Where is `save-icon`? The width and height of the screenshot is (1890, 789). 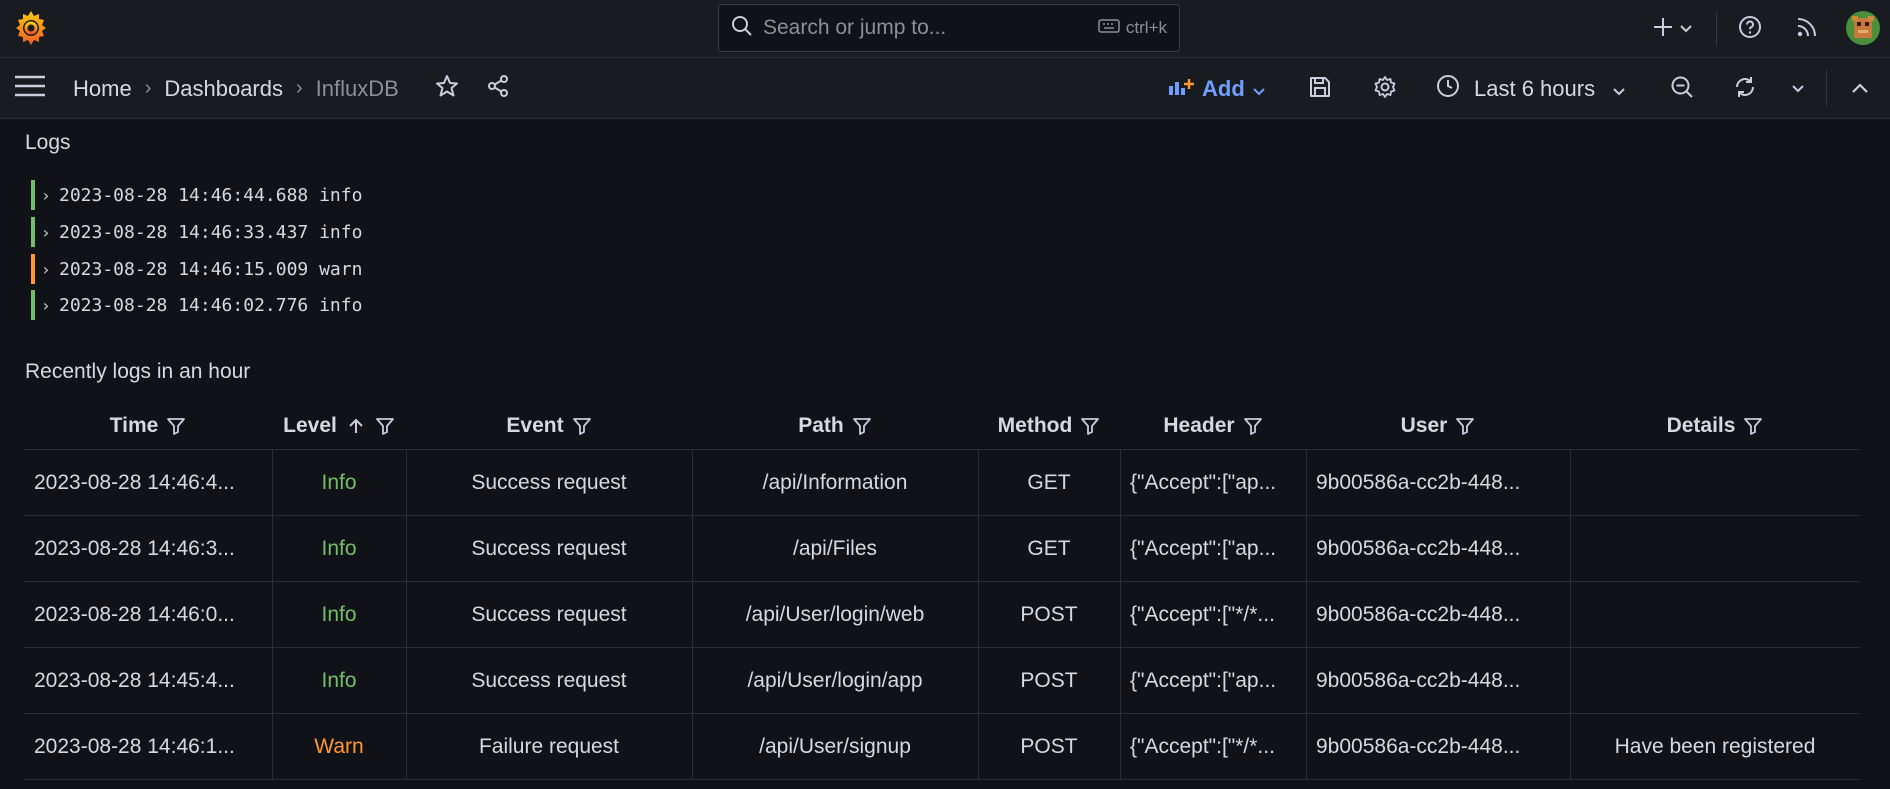 save-icon is located at coordinates (1320, 89).